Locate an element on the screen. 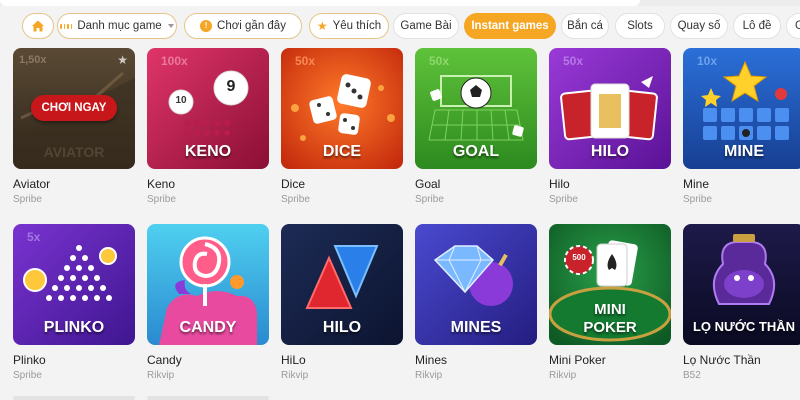 The width and height of the screenshot is (800, 400). game-card-lo-nuoc-than: LỌ NƯỚC THẦN Lọ Nước Thần B52 is located at coordinates (741, 307).